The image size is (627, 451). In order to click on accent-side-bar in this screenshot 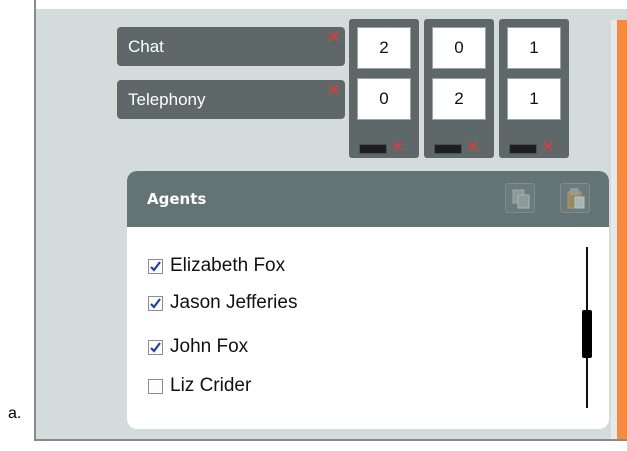, I will do `click(622, 229)`.